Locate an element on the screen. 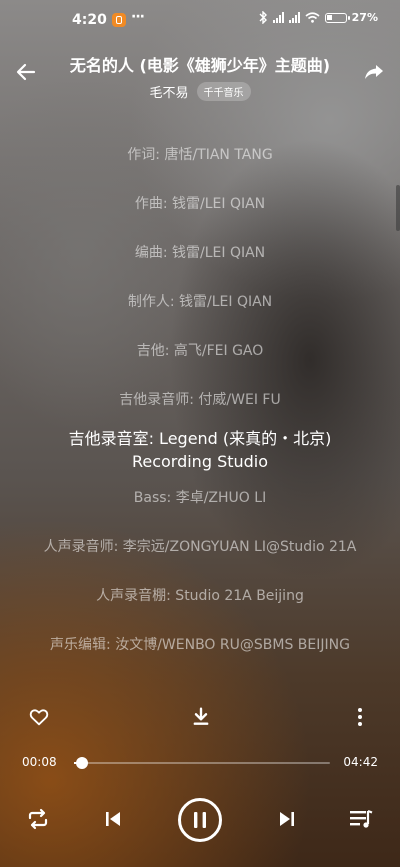 The height and width of the screenshot is (867, 400). heart-icon is located at coordinates (39, 717).